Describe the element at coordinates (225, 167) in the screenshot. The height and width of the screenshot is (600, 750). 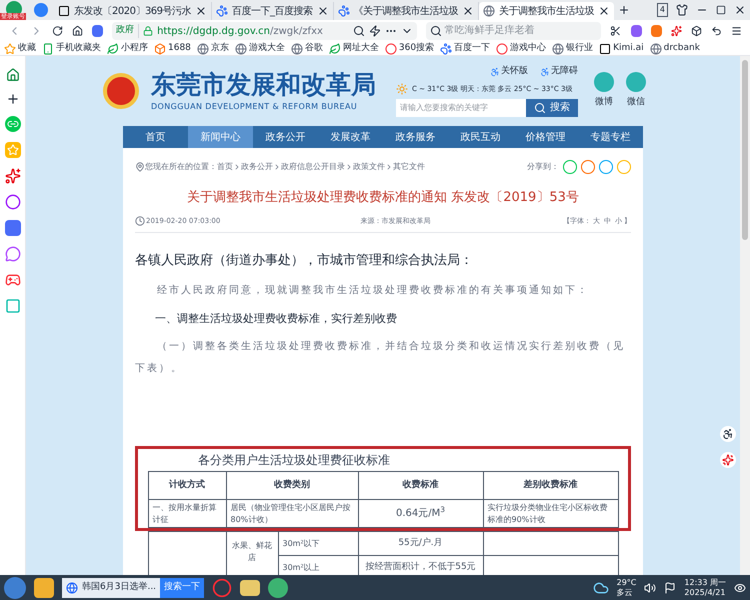
I see `breadcrumb-link: 首页` at that location.